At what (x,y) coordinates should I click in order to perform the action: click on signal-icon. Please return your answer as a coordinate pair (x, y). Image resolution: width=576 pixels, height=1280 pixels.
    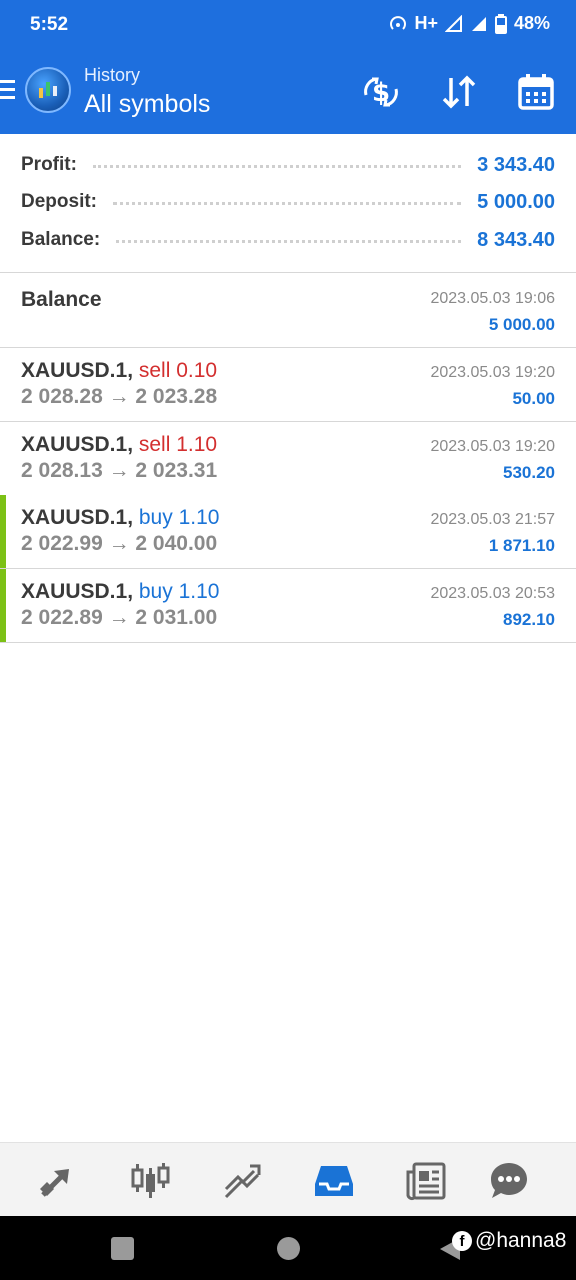
    Looking at the image, I should click on (453, 23).